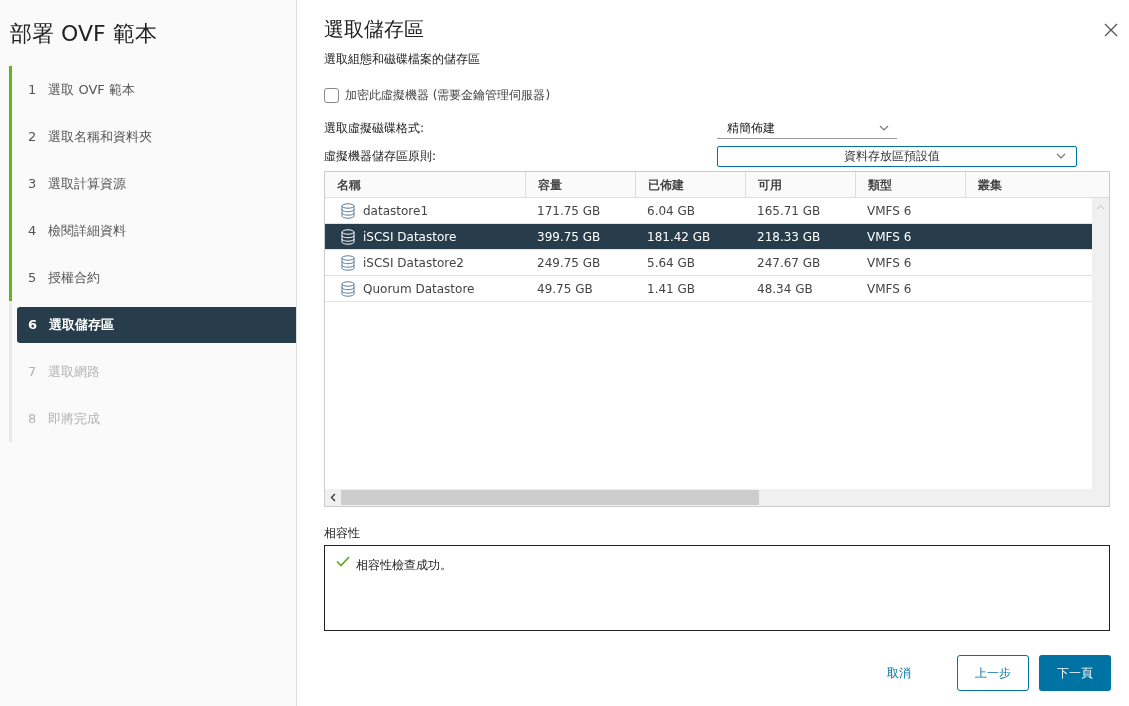  Describe the element at coordinates (789, 211) in the screenshot. I see `table-cell-text: 165.71 GB` at that location.